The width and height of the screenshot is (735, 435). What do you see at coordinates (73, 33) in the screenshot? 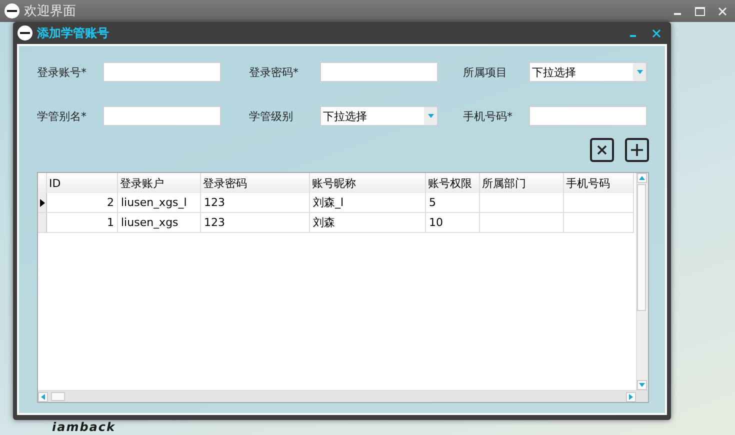
I see `dialog-title: 添加学管账号` at bounding box center [73, 33].